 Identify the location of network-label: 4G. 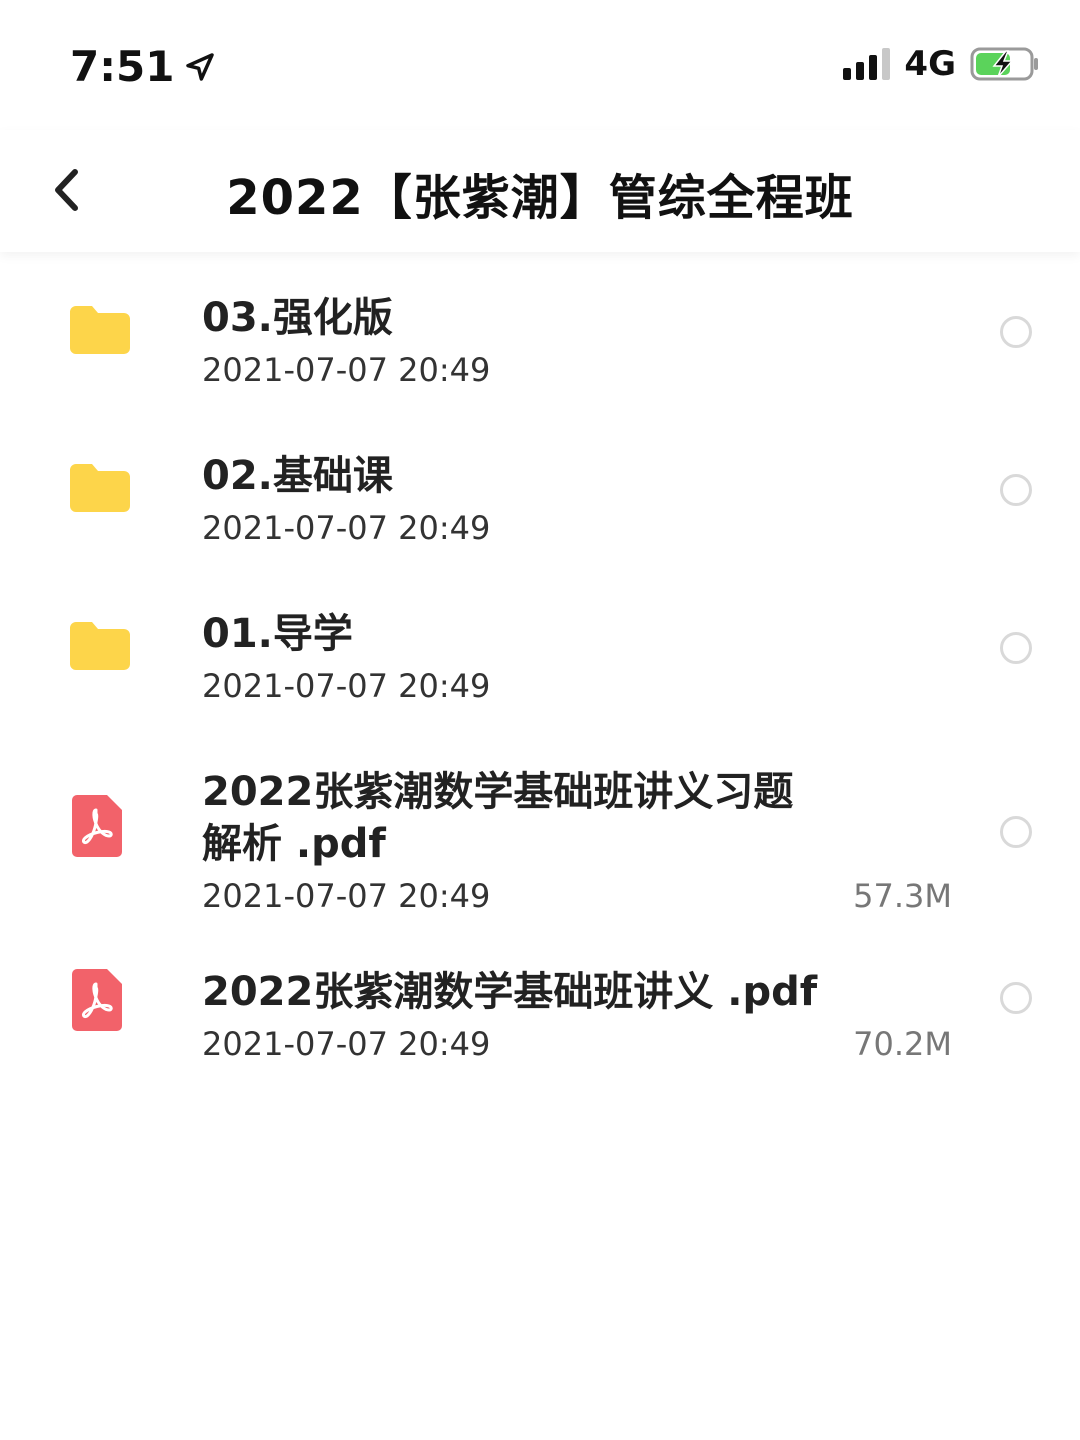
(930, 64).